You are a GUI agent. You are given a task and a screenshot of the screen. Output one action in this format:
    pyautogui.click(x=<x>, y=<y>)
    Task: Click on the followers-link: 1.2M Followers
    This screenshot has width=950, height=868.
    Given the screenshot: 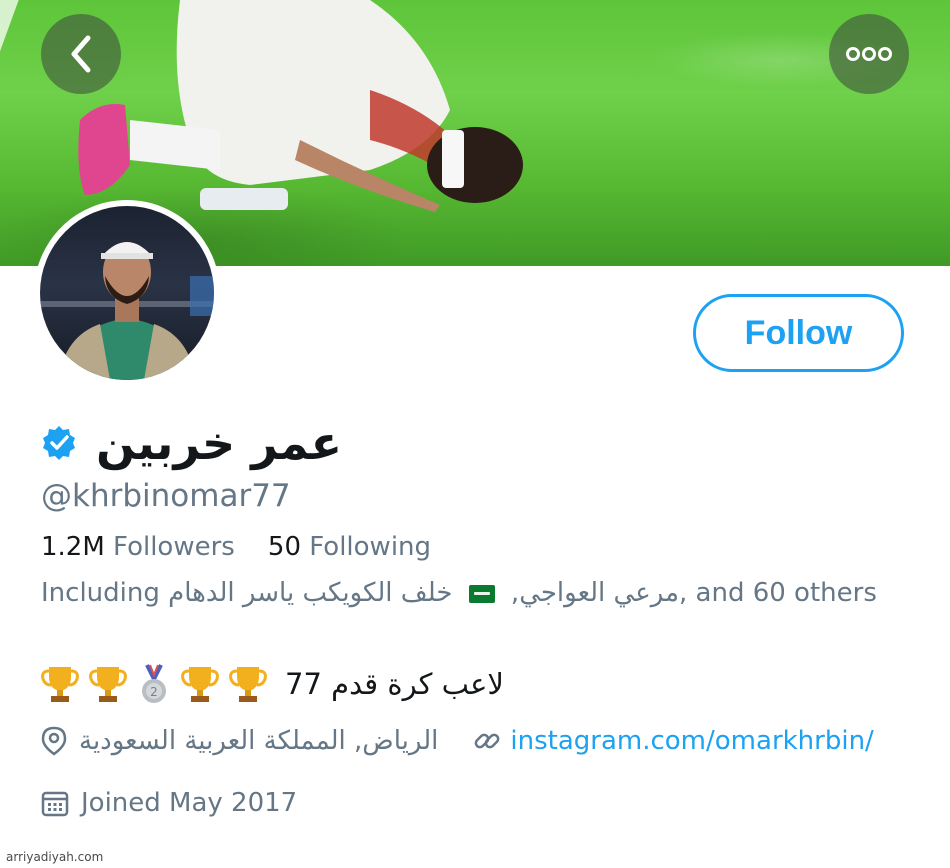 What is the action you would take?
    pyautogui.click(x=142, y=547)
    